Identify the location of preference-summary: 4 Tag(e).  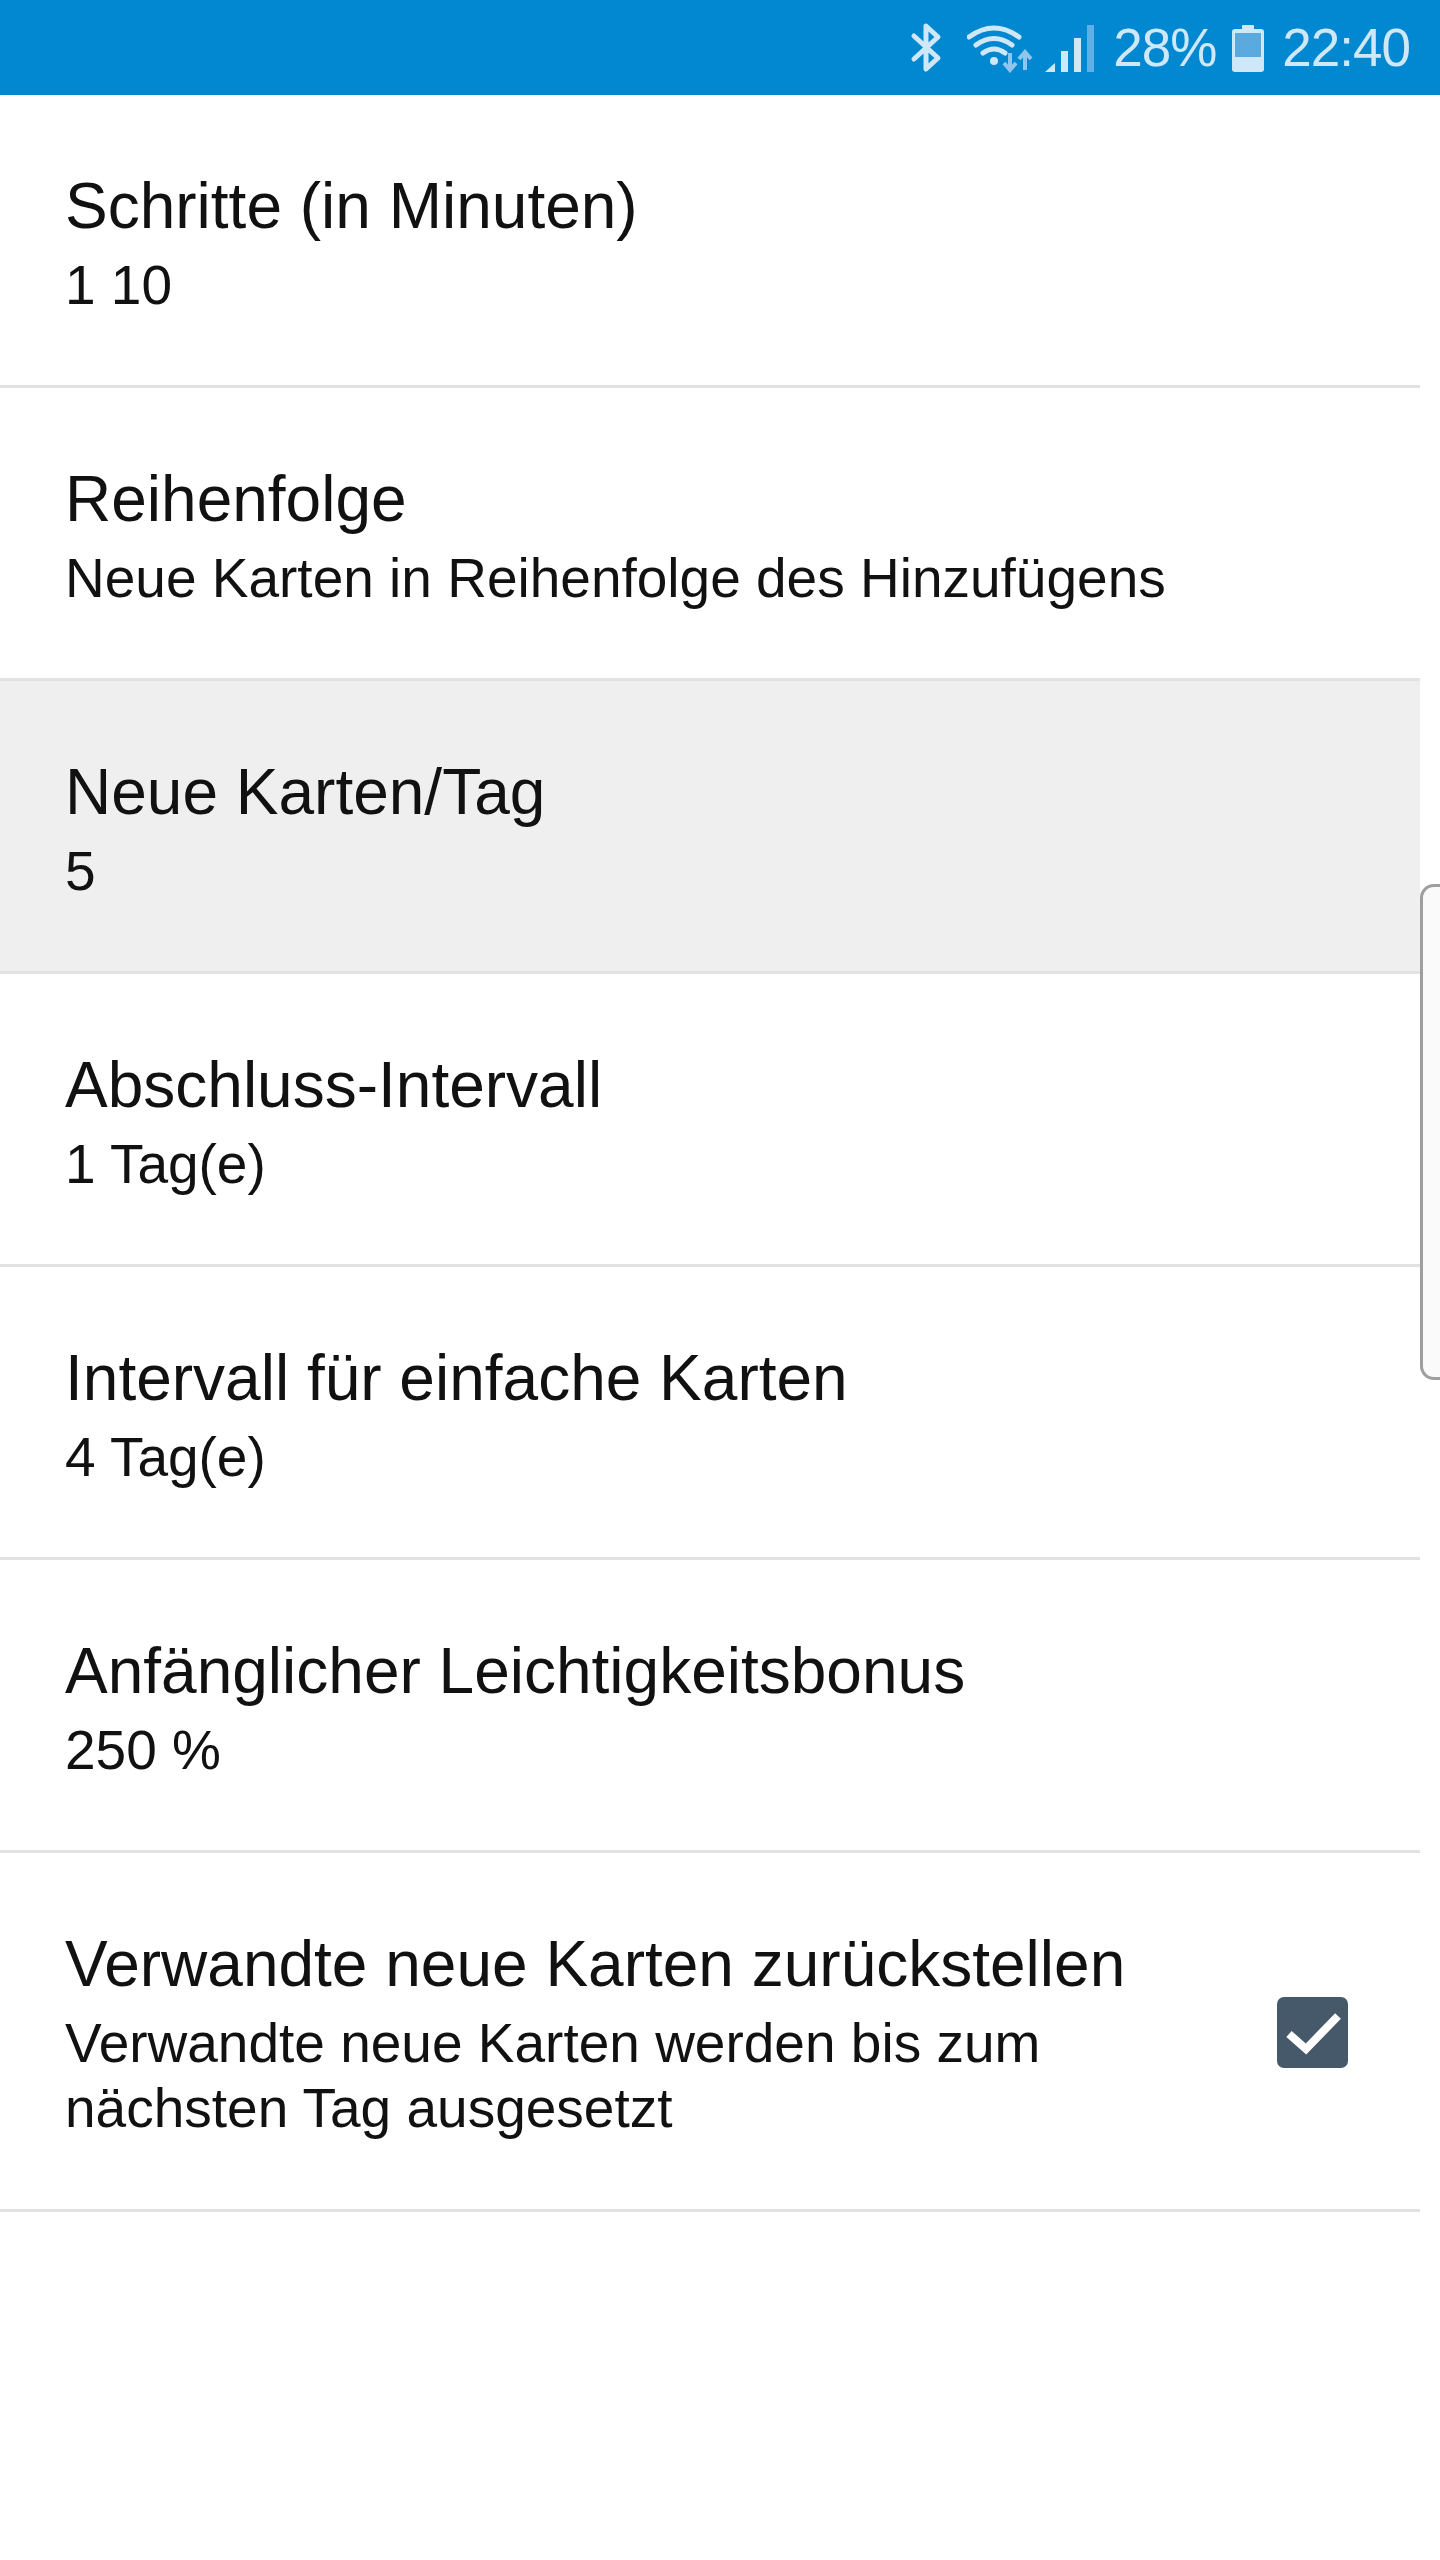
(165, 1457).